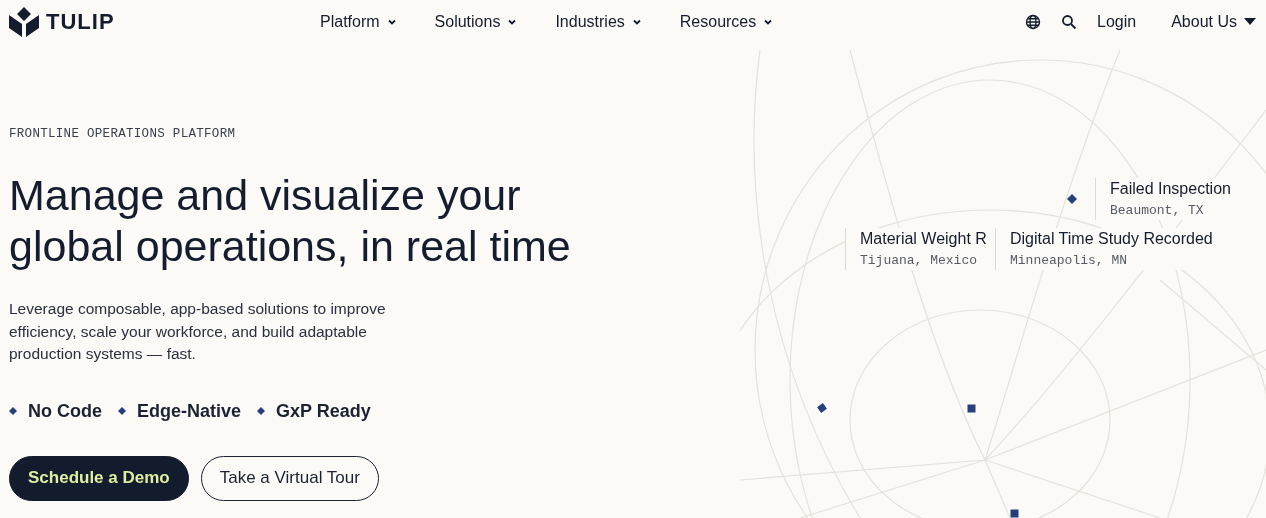  Describe the element at coordinates (1033, 22) in the screenshot. I see `globe-icon` at that location.